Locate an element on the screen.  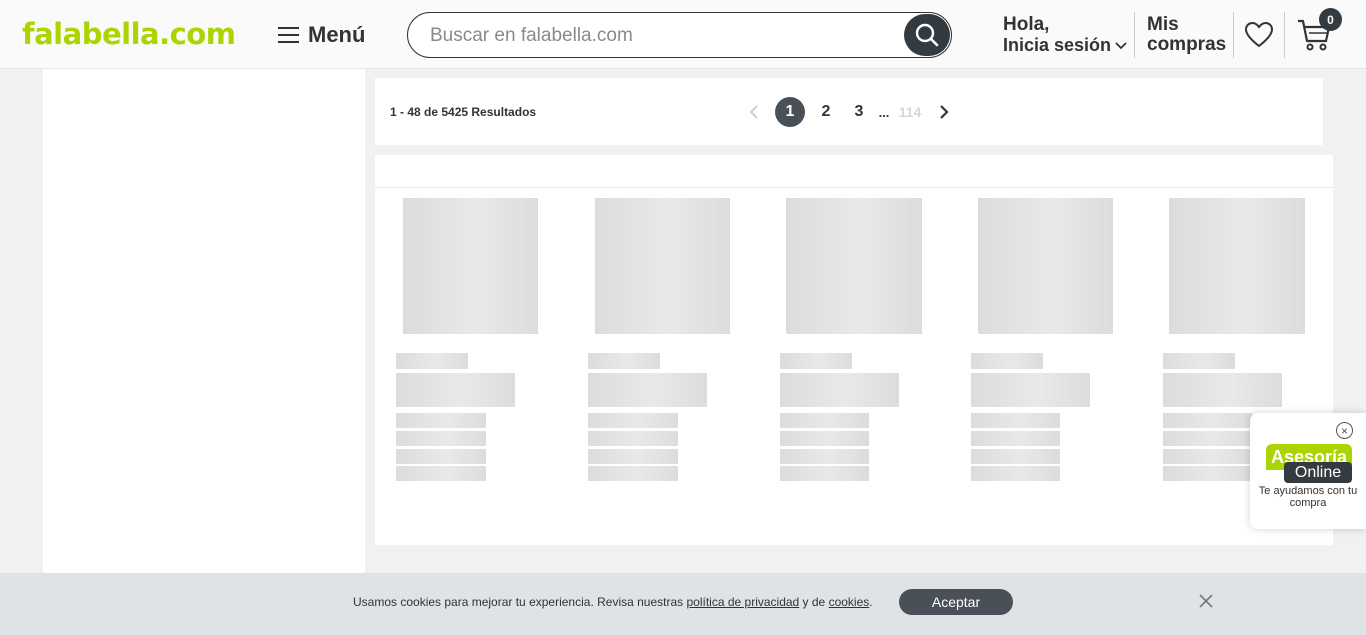
hamburger-icon is located at coordinates (288, 35).